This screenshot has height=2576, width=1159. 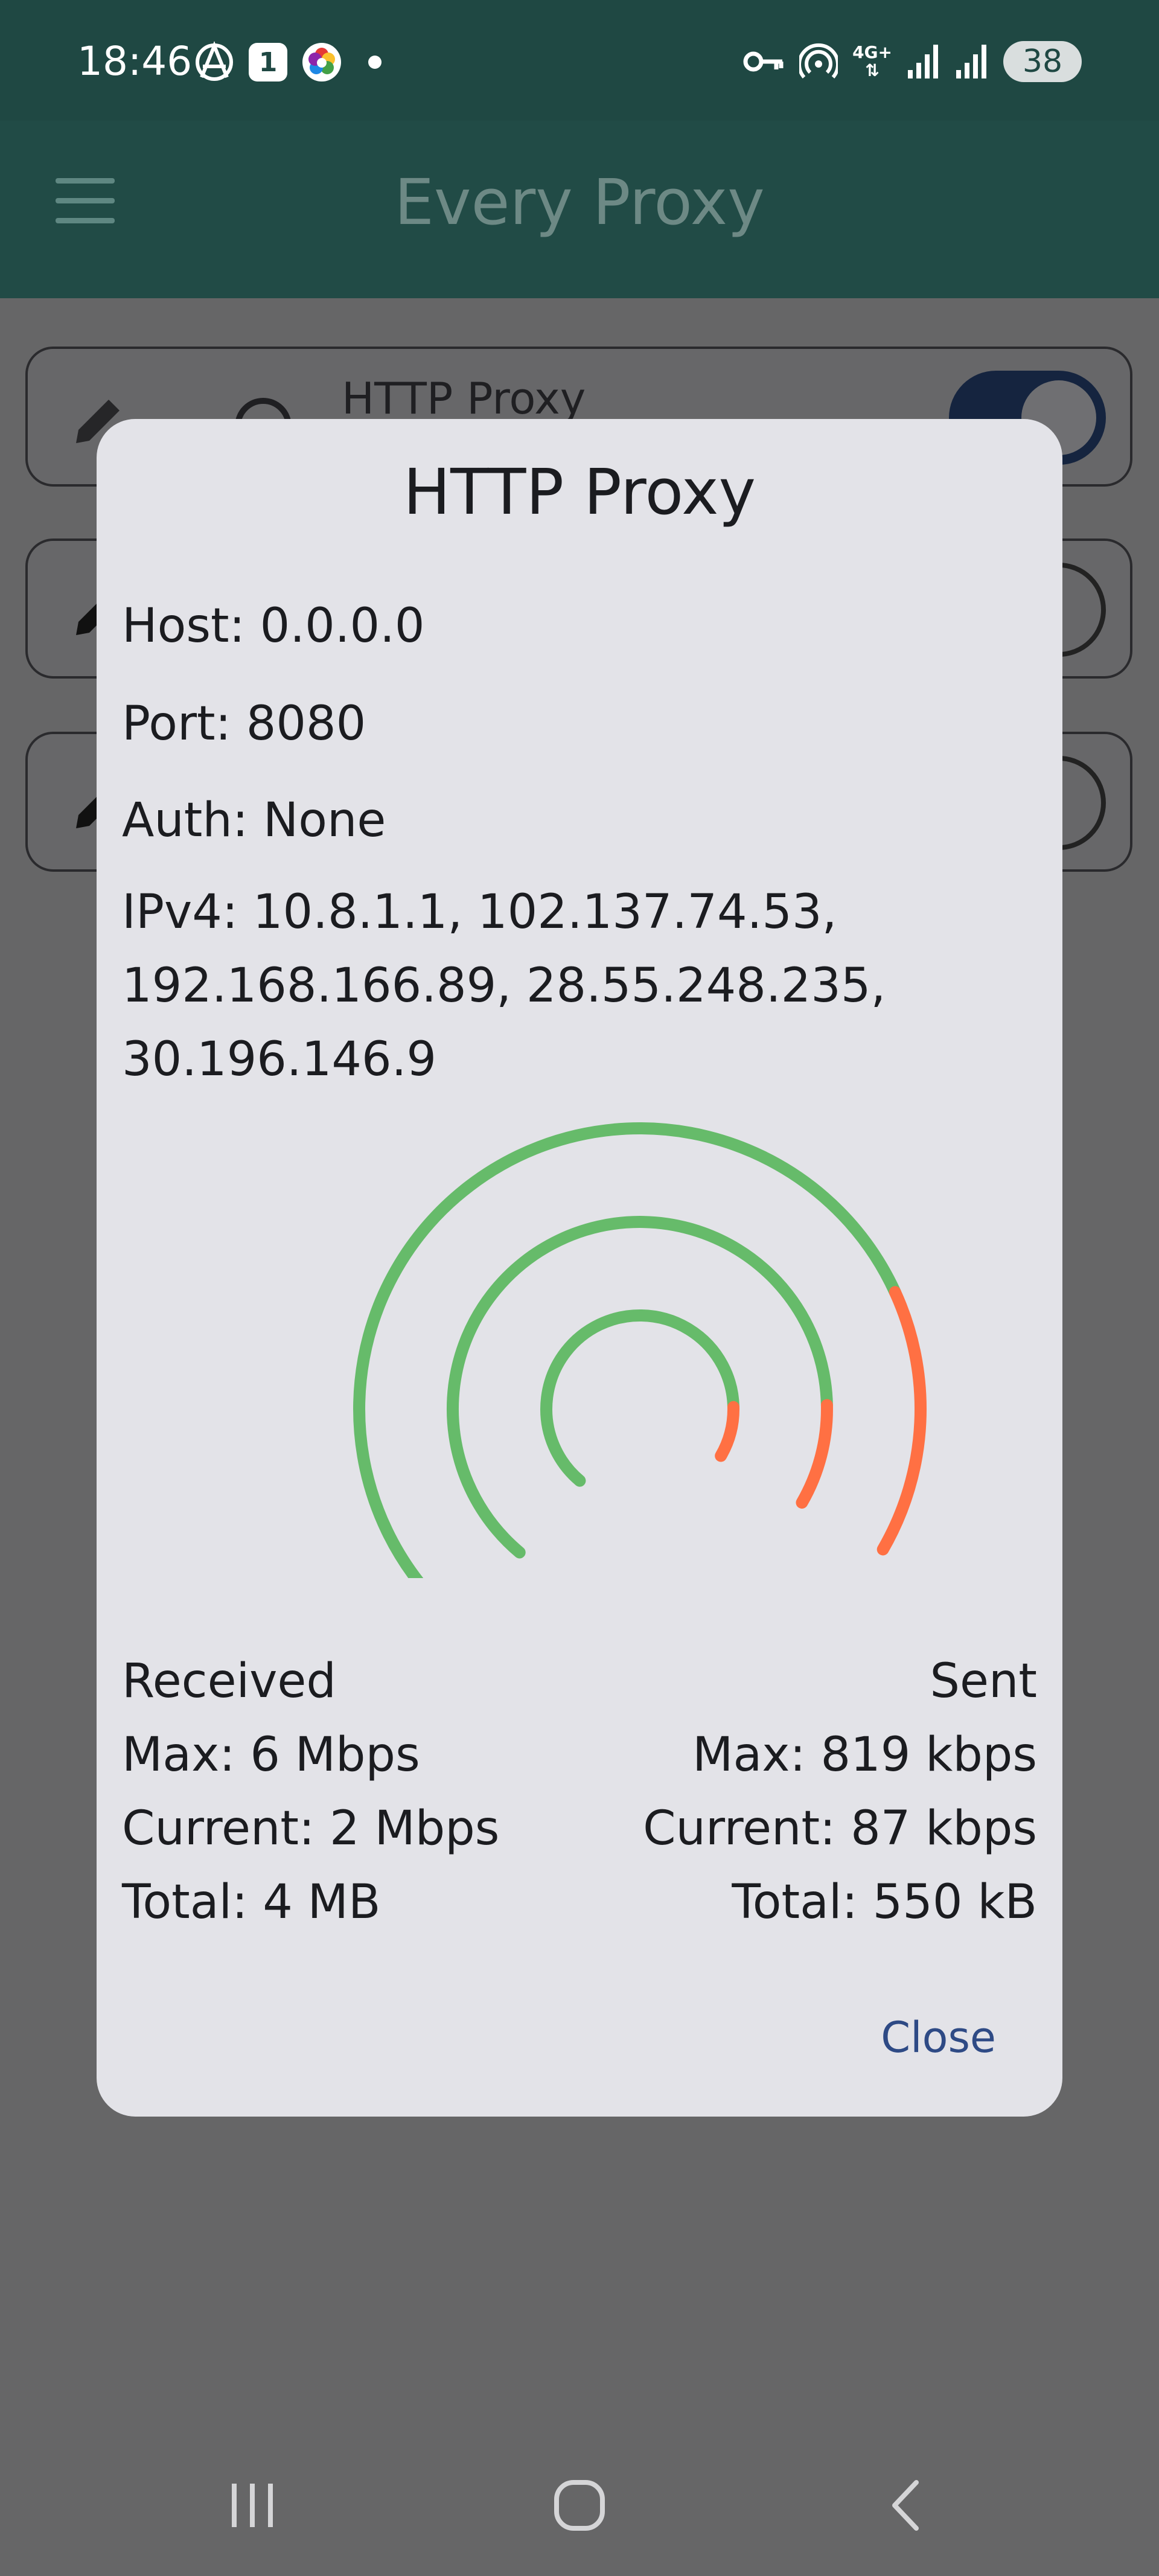 What do you see at coordinates (1042, 62) in the screenshot?
I see `battery-icon: 38` at bounding box center [1042, 62].